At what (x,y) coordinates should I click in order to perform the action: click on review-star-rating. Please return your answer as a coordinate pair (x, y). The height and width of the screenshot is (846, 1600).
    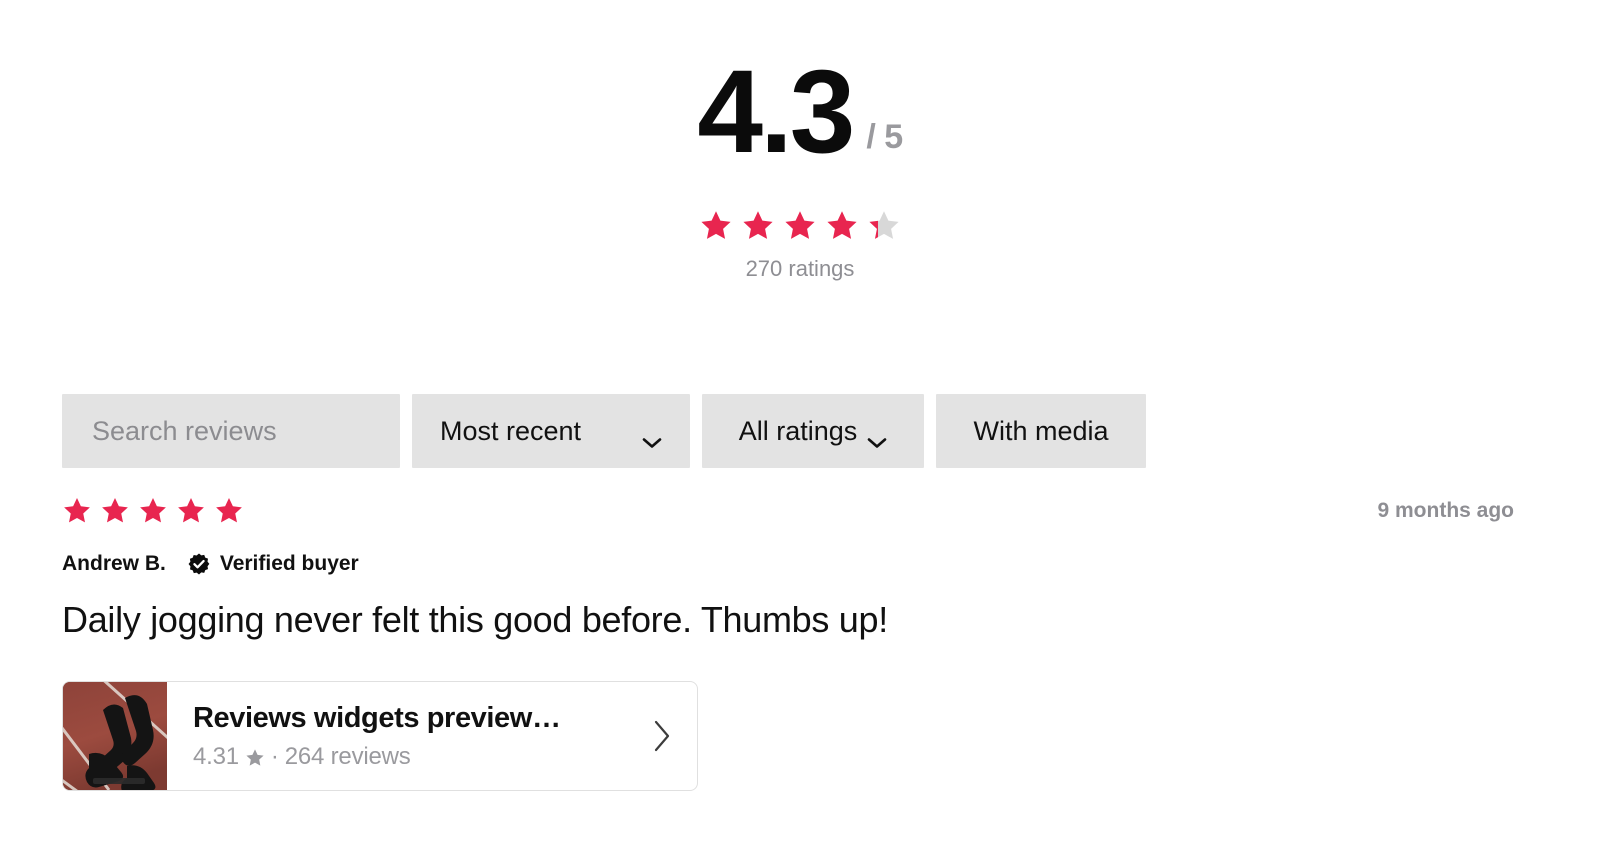
    Looking at the image, I should click on (153, 511).